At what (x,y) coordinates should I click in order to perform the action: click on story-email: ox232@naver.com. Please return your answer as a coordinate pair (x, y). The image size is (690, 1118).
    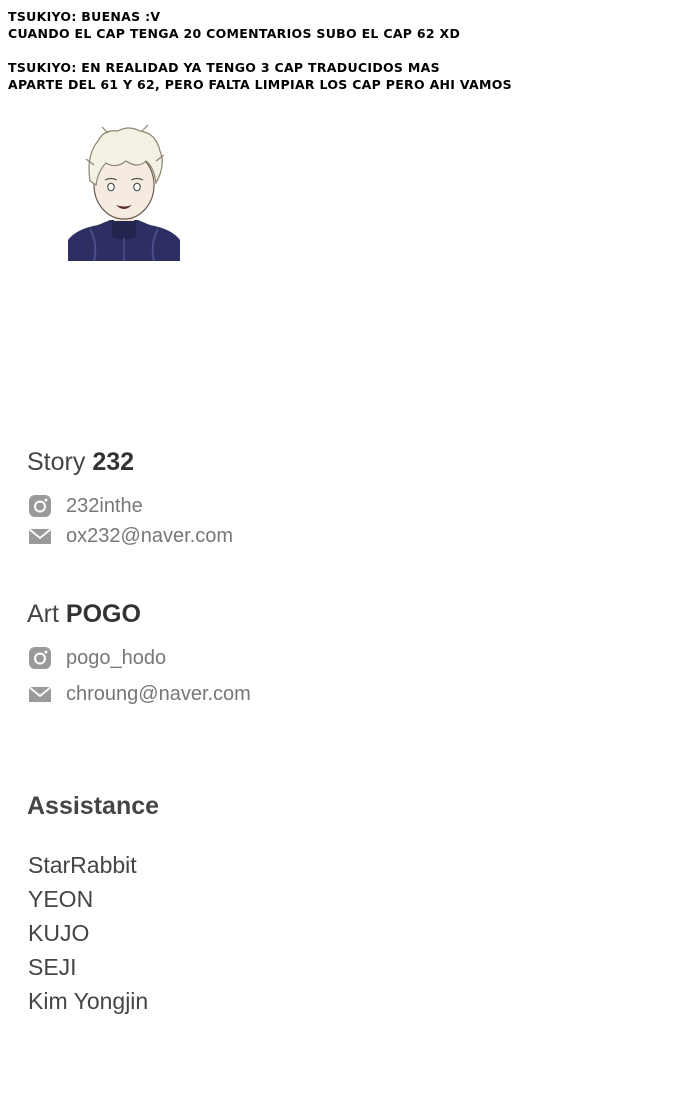
    Looking at the image, I should click on (130, 536).